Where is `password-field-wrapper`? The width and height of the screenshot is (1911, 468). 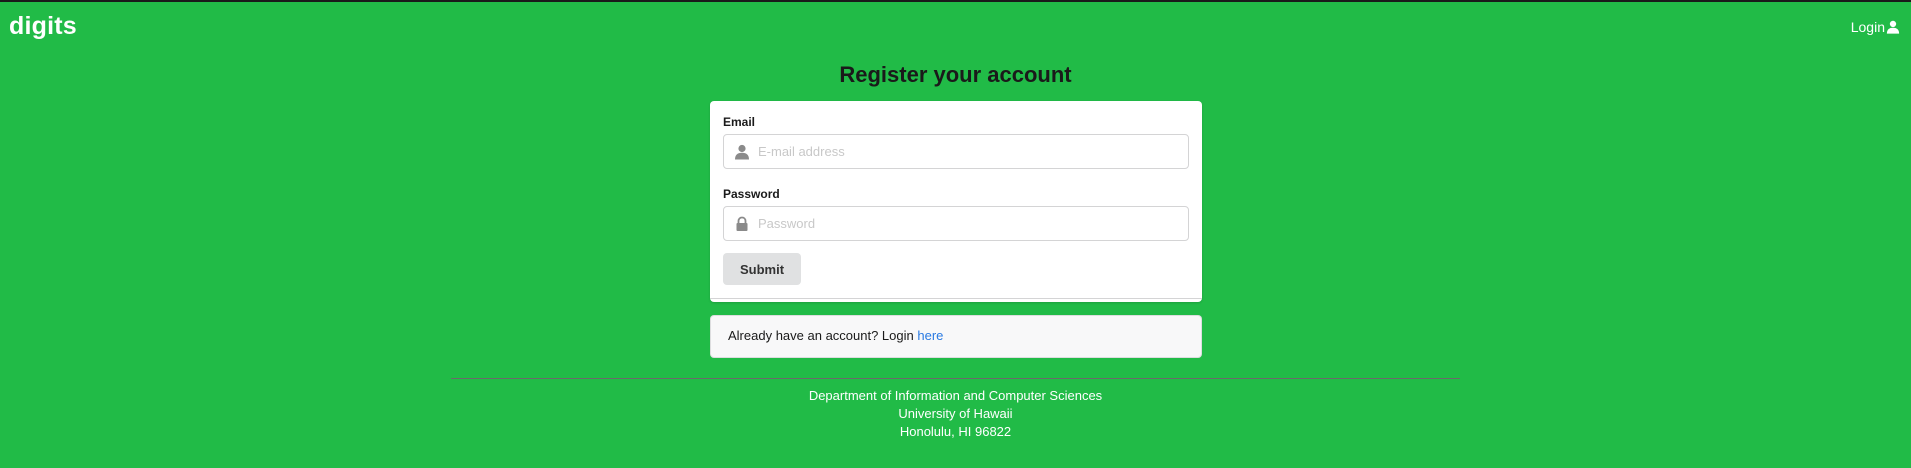
password-field-wrapper is located at coordinates (956, 223).